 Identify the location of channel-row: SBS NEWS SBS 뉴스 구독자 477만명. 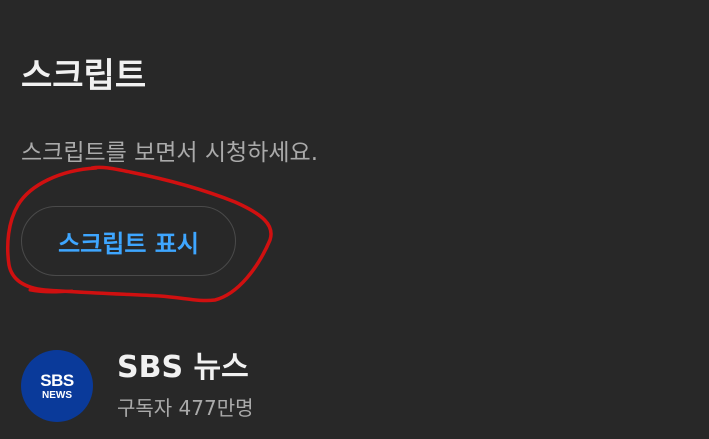
(137, 386).